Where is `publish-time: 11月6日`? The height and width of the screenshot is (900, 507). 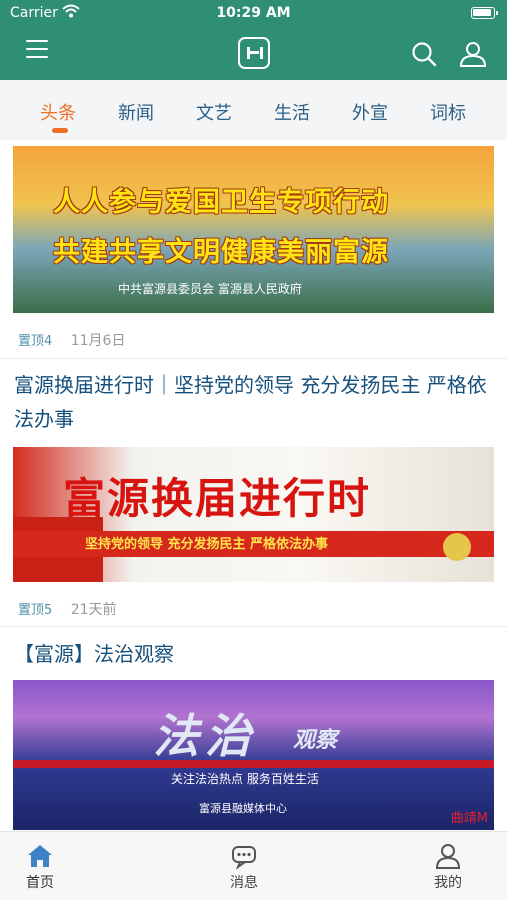 publish-time: 11月6日 is located at coordinates (98, 341).